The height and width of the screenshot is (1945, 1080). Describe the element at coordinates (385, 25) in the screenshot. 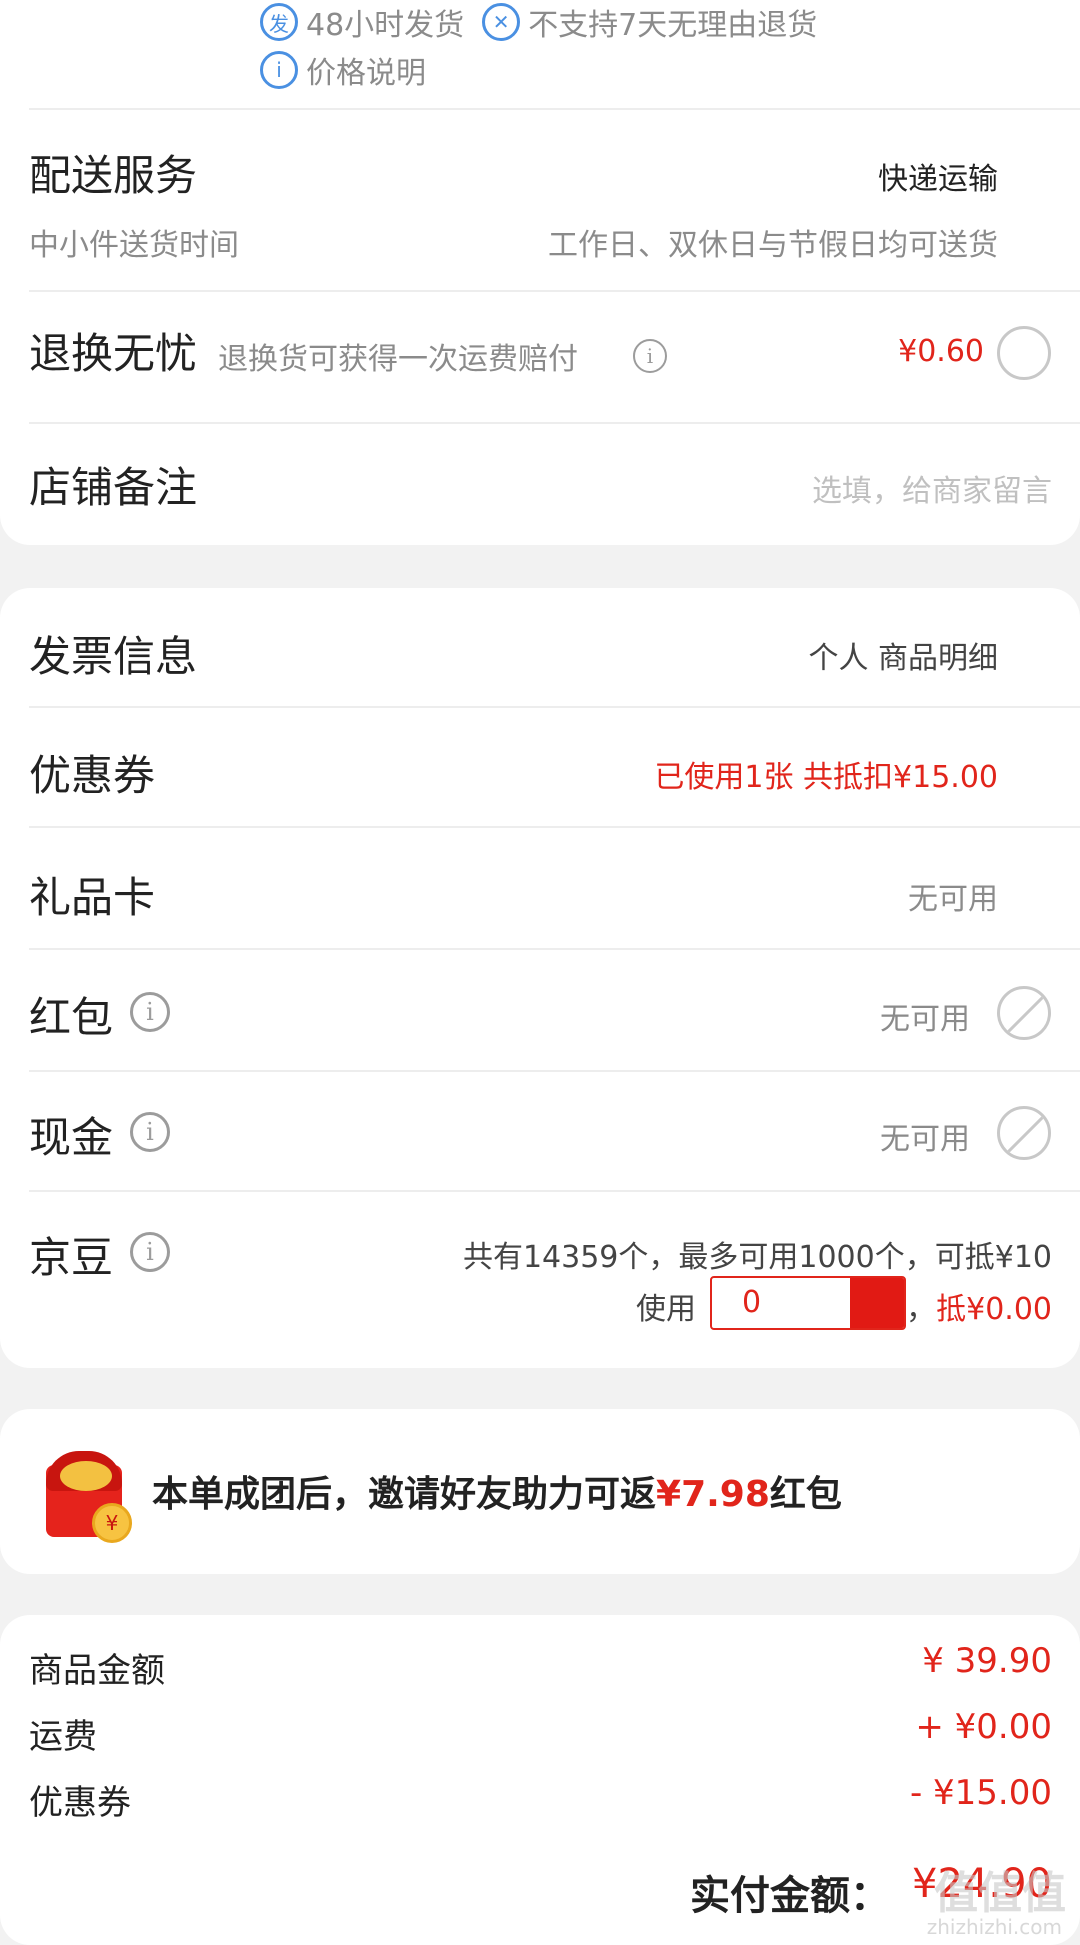

I see `ship-label: 48小时发货` at that location.